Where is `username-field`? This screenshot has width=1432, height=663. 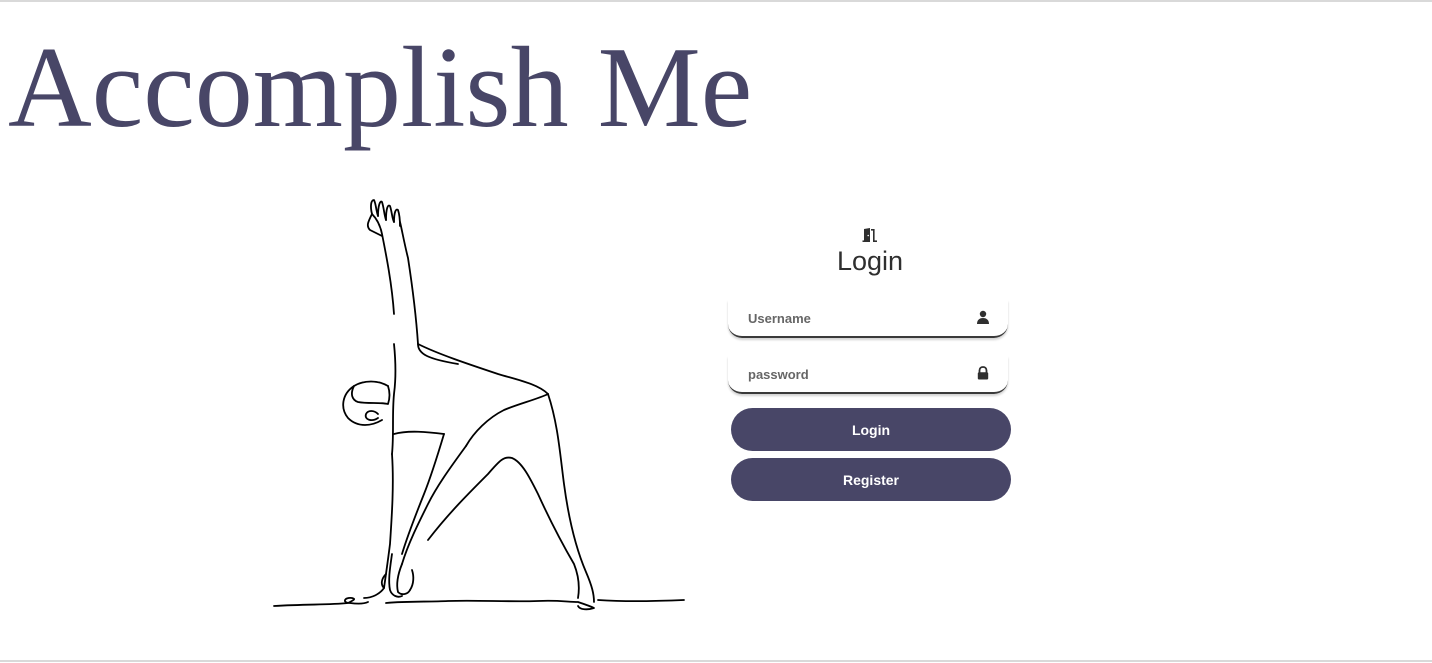
username-field is located at coordinates (868, 319).